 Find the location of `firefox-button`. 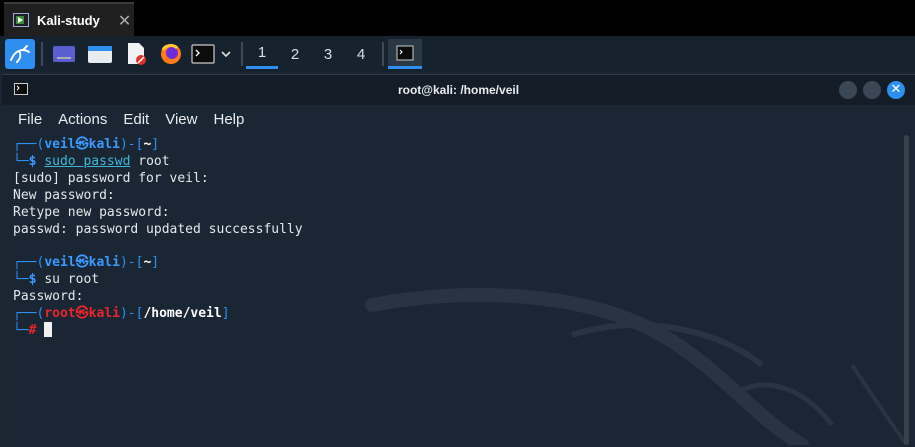

firefox-button is located at coordinates (171, 54).